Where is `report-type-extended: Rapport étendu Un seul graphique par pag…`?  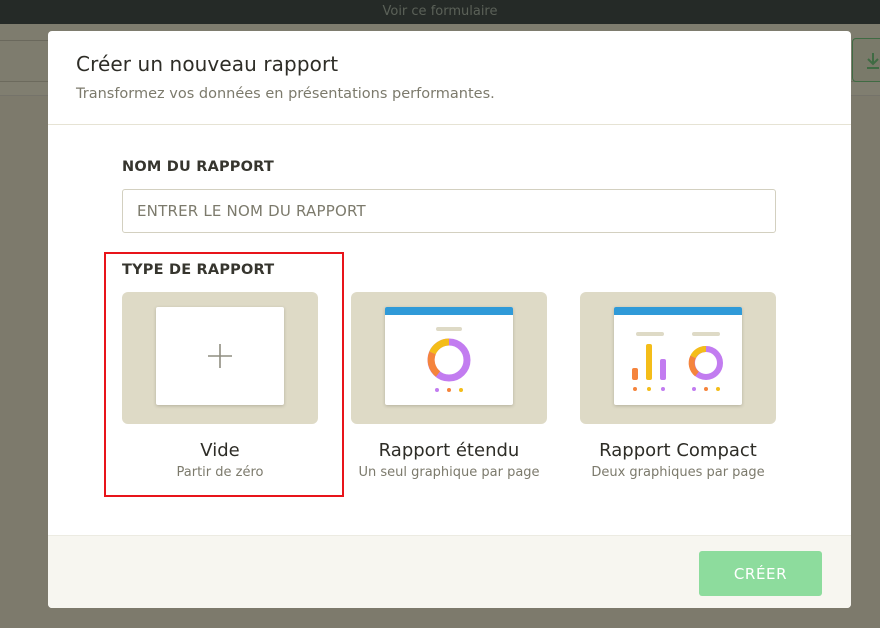 report-type-extended: Rapport étendu Un seul graphique par pag… is located at coordinates (449, 386).